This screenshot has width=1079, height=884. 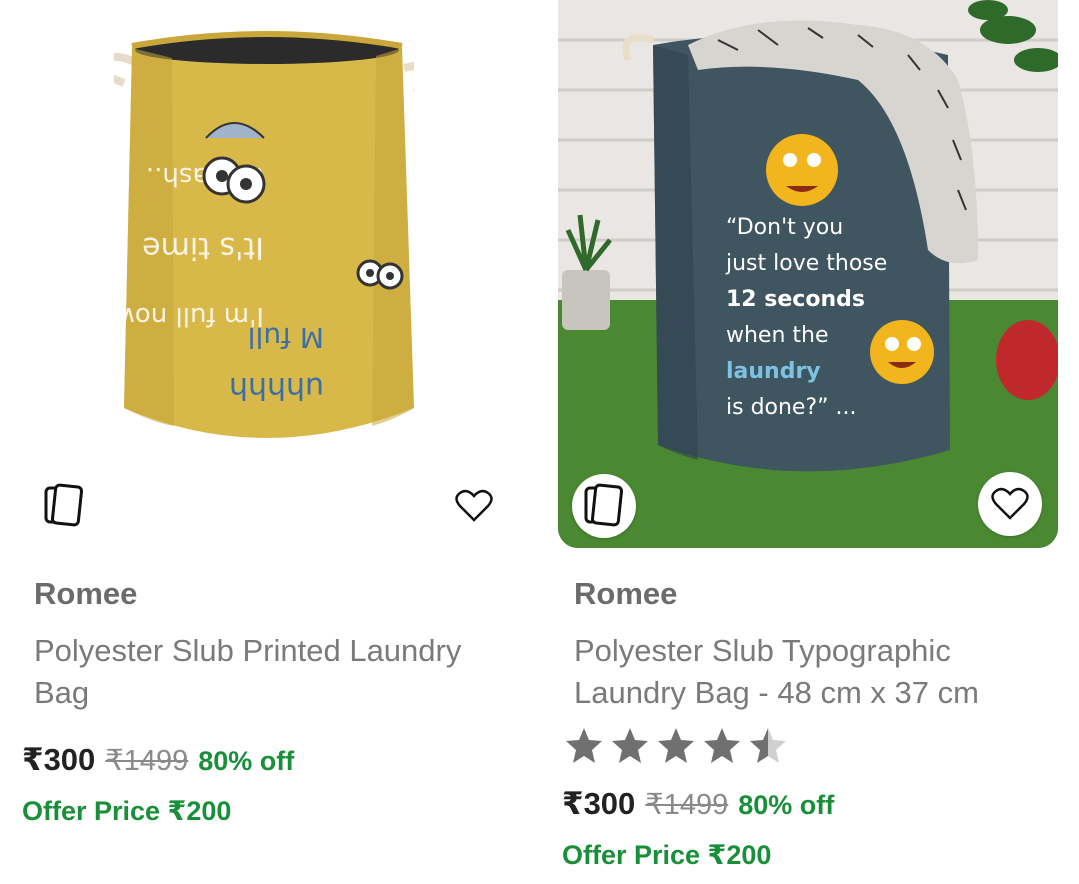 What do you see at coordinates (279, 672) in the screenshot?
I see `product-title: Polyester Slub Printed Laundry Bag` at bounding box center [279, 672].